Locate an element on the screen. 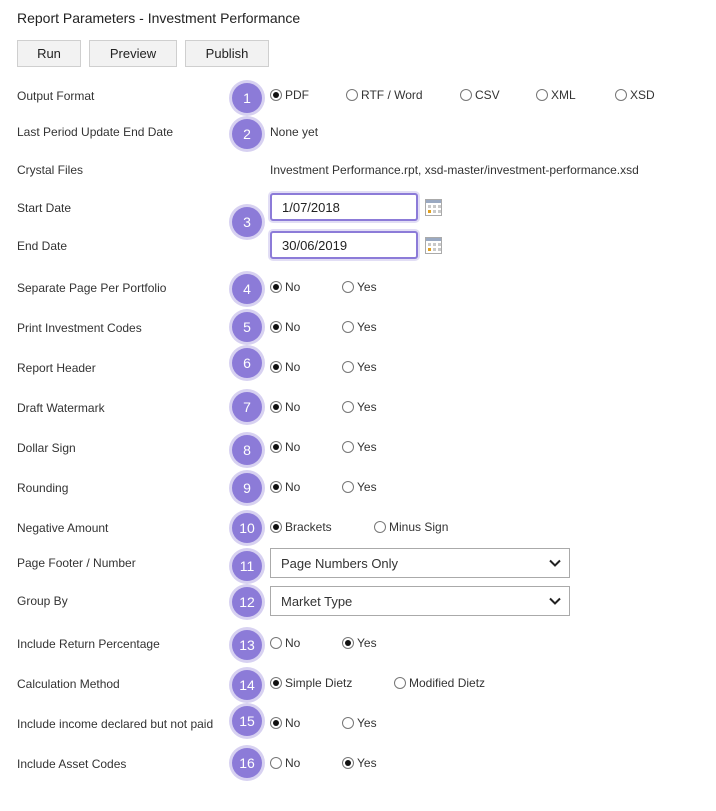 The width and height of the screenshot is (716, 811). output-format-pdf: PDF is located at coordinates (289, 95).